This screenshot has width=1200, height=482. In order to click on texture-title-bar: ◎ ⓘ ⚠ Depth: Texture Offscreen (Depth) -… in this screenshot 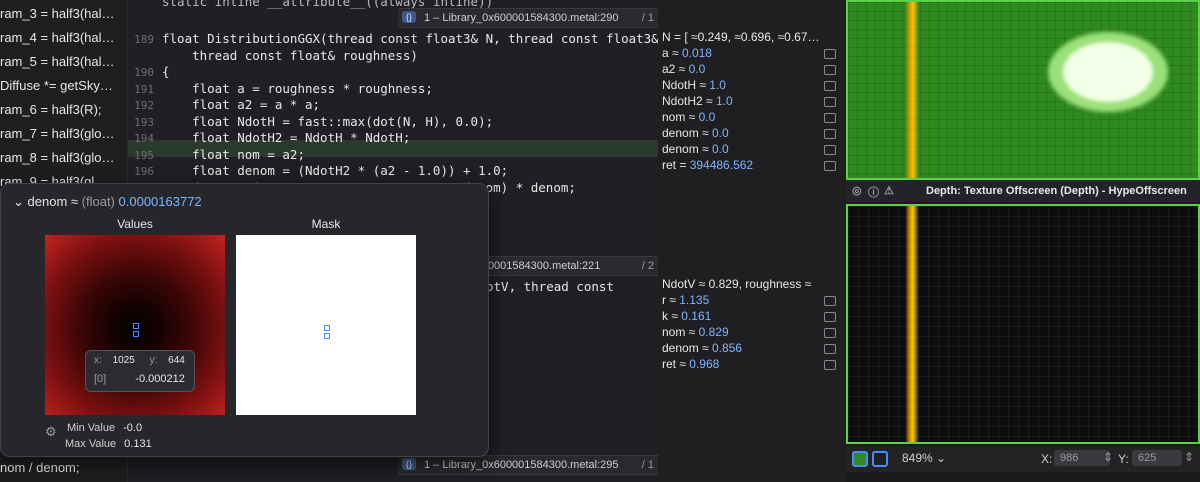, I will do `click(1023, 191)`.